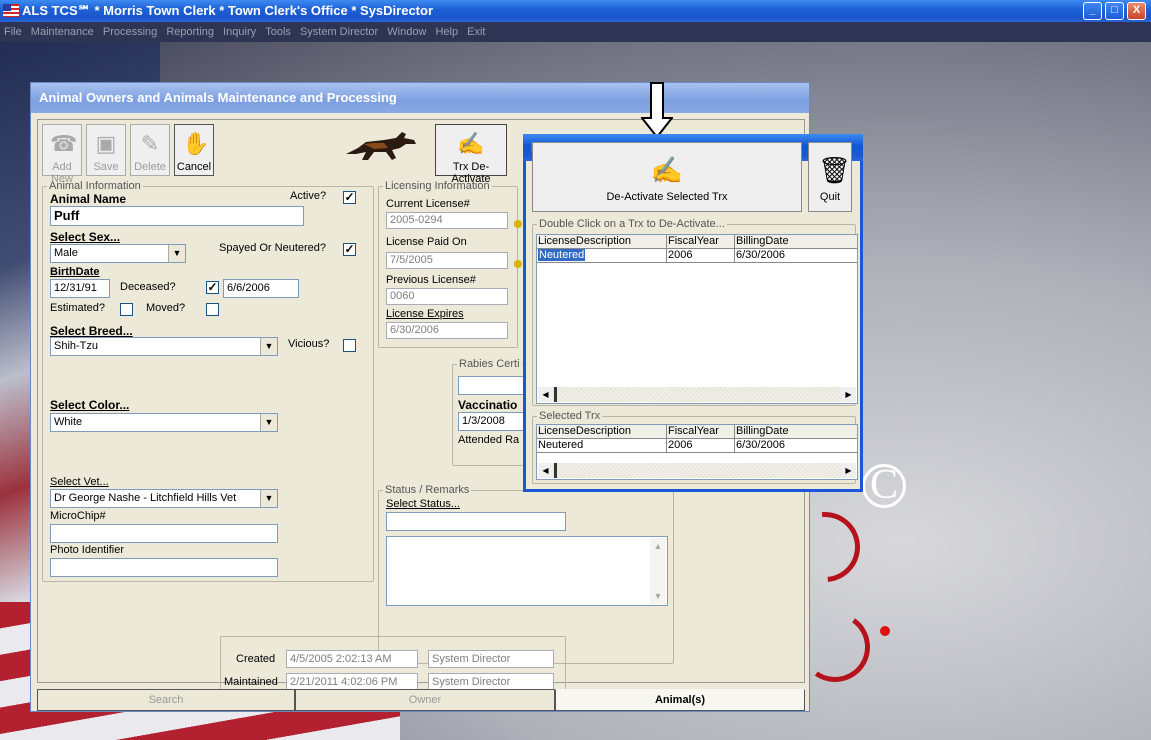 Image resolution: width=1151 pixels, height=740 pixels. What do you see at coordinates (349, 249) in the screenshot?
I see `spayed-neutered-checkbox: ✓` at bounding box center [349, 249].